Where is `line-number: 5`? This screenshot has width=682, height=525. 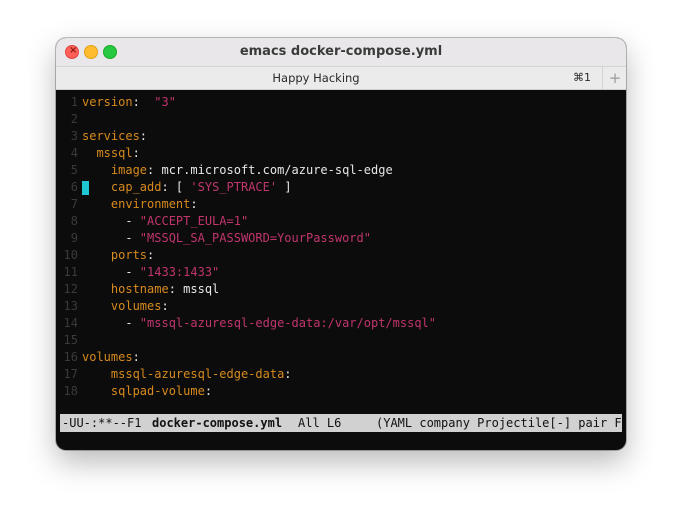 line-number: 5 is located at coordinates (74, 170).